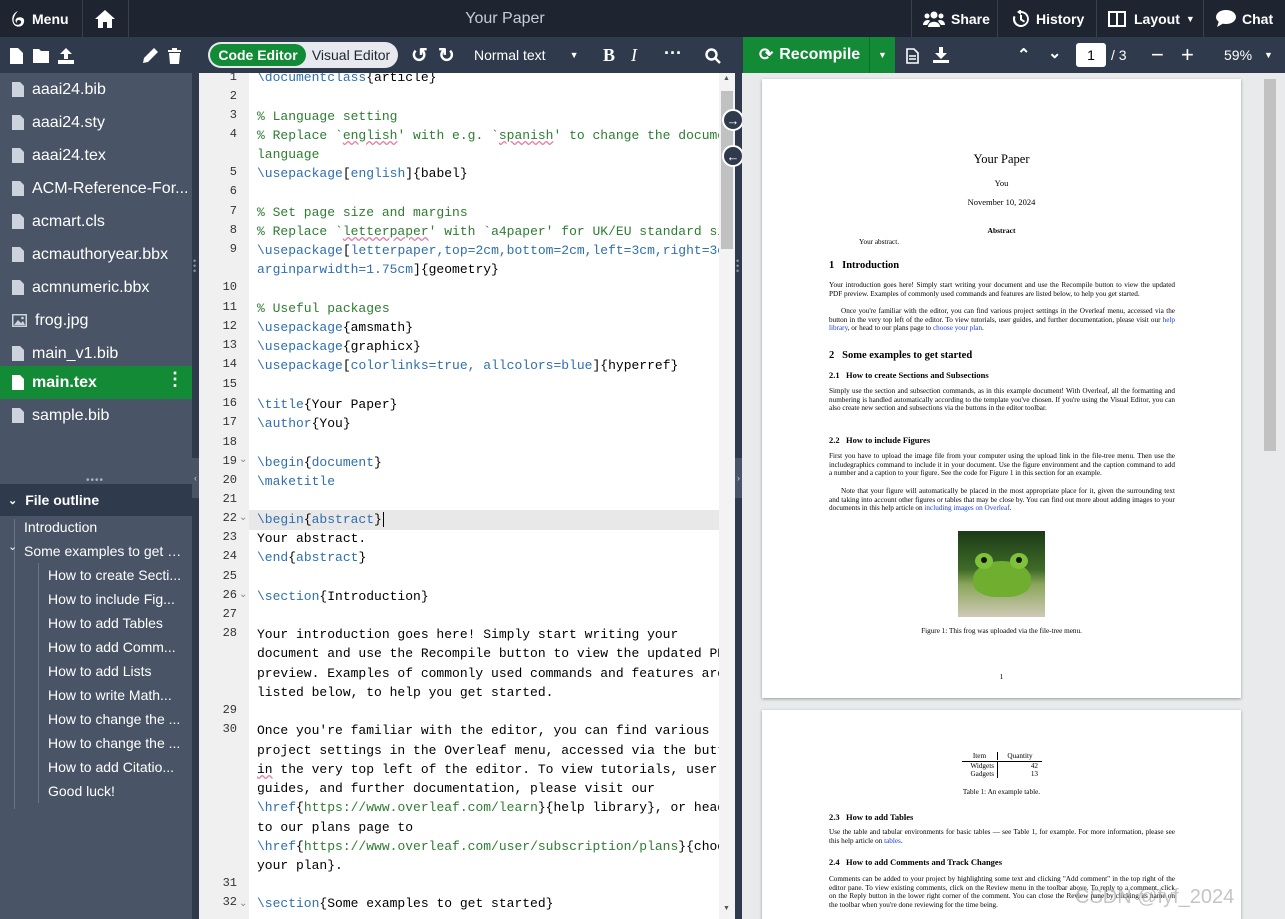 This screenshot has height=919, width=1285. What do you see at coordinates (806, 55) in the screenshot?
I see `recompile-button: ⟳ Recompile` at bounding box center [806, 55].